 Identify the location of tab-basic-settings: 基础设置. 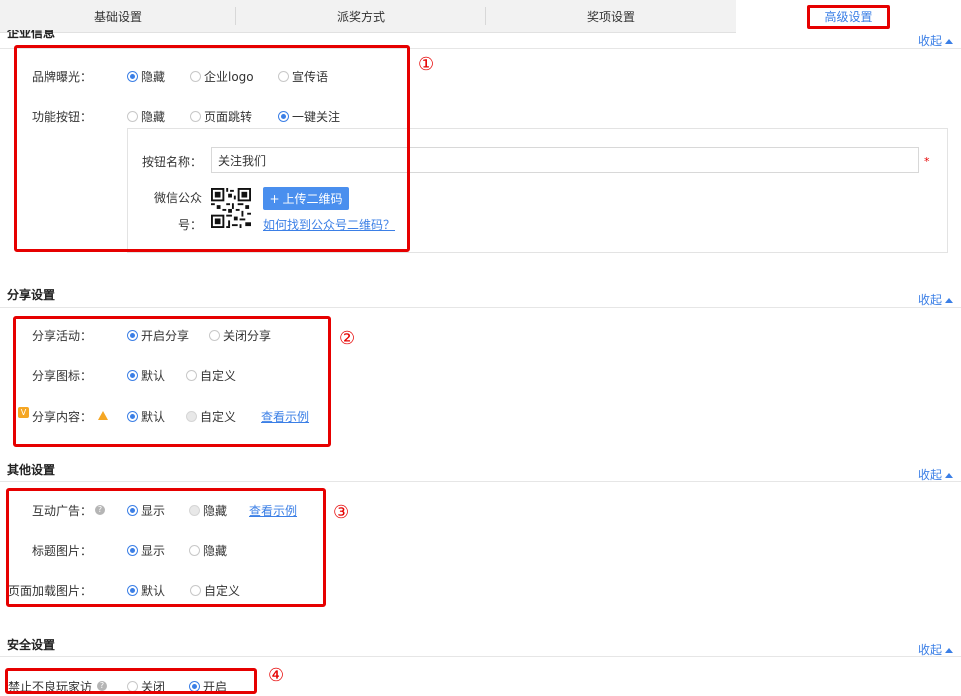
(118, 16).